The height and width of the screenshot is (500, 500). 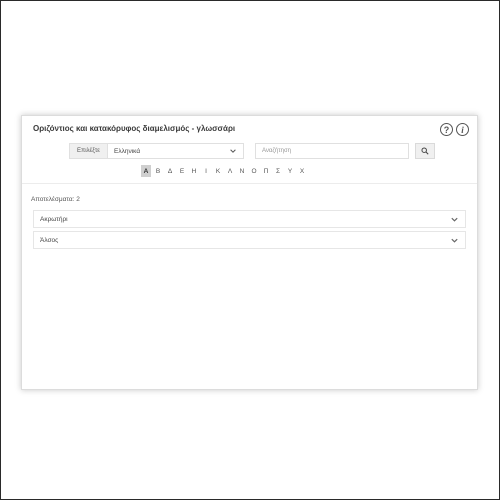 I want to click on letter-filter-item: Π, so click(x=266, y=171).